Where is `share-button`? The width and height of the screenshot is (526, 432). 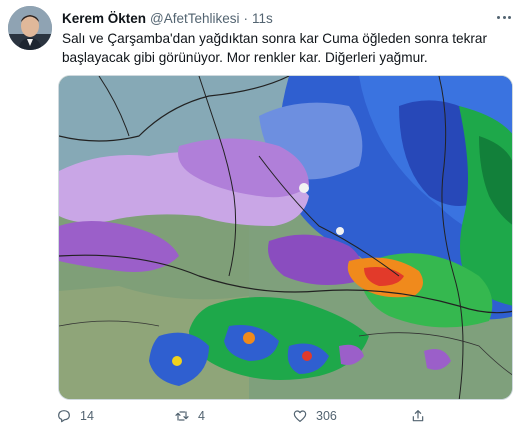
share-button is located at coordinates (425, 416).